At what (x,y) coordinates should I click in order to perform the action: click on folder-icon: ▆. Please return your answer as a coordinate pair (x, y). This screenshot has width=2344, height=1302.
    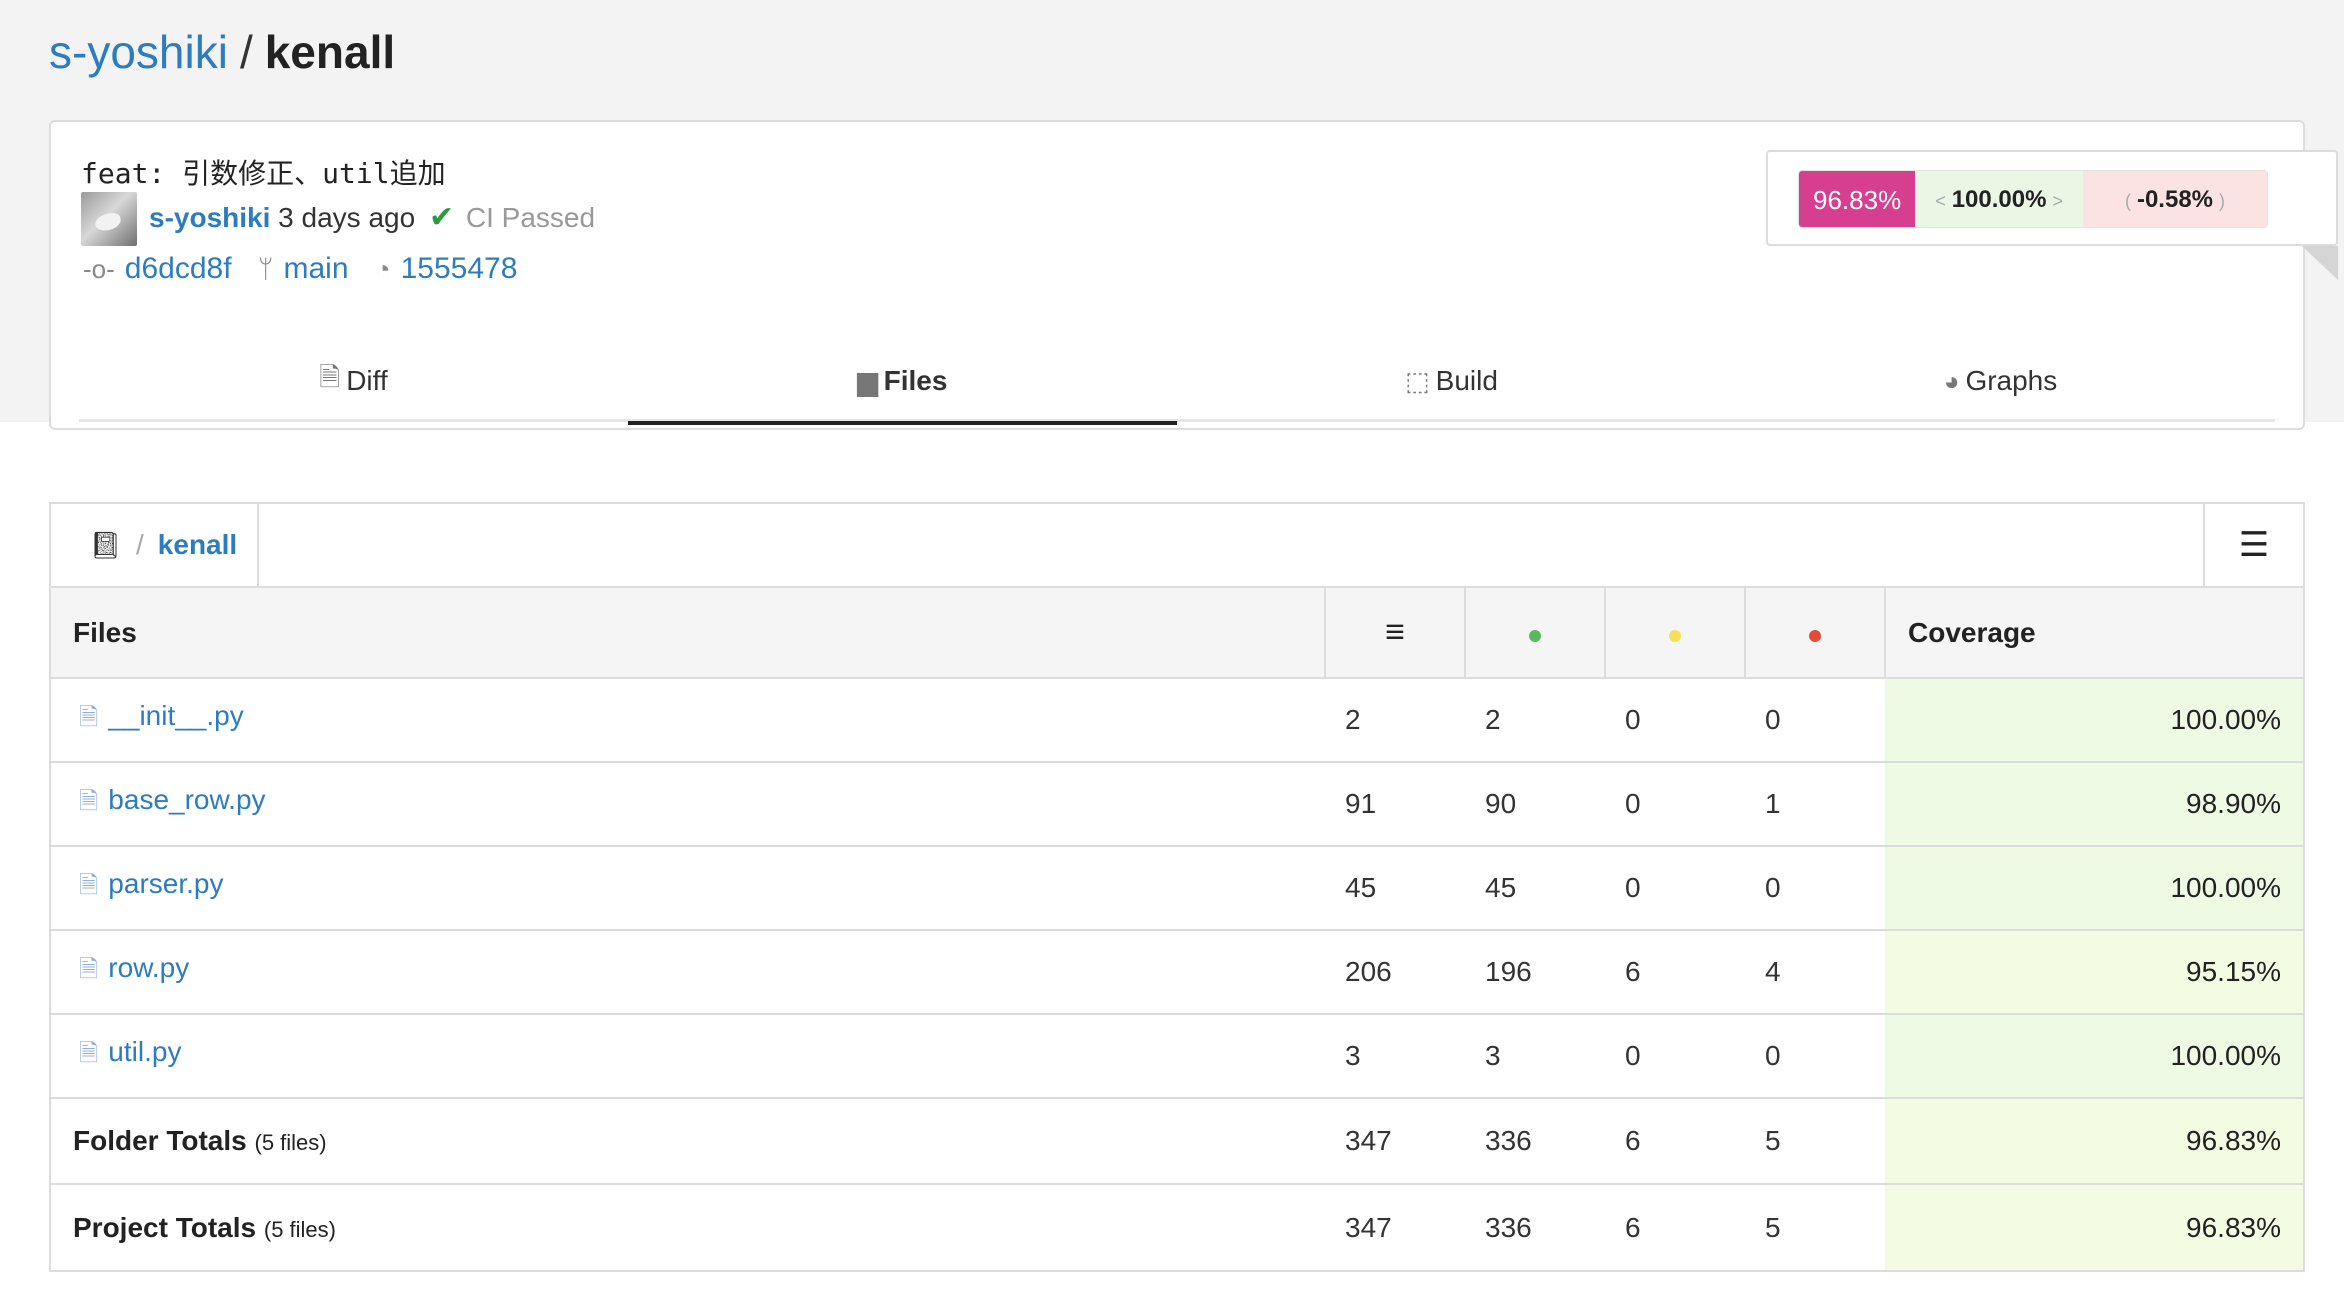
    Looking at the image, I should click on (867, 380).